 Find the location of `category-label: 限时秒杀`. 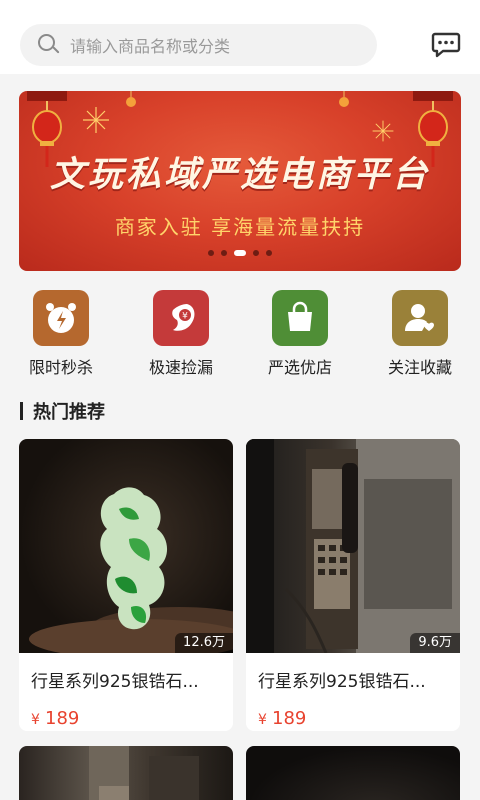

category-label: 限时秒杀 is located at coordinates (60, 367).